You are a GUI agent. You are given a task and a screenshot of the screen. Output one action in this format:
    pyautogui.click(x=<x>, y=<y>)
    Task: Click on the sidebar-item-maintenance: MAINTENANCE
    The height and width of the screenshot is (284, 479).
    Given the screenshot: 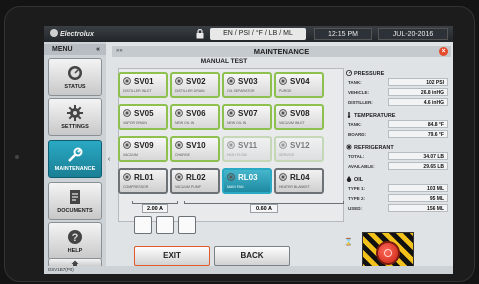 What is the action you would take?
    pyautogui.click(x=75, y=159)
    